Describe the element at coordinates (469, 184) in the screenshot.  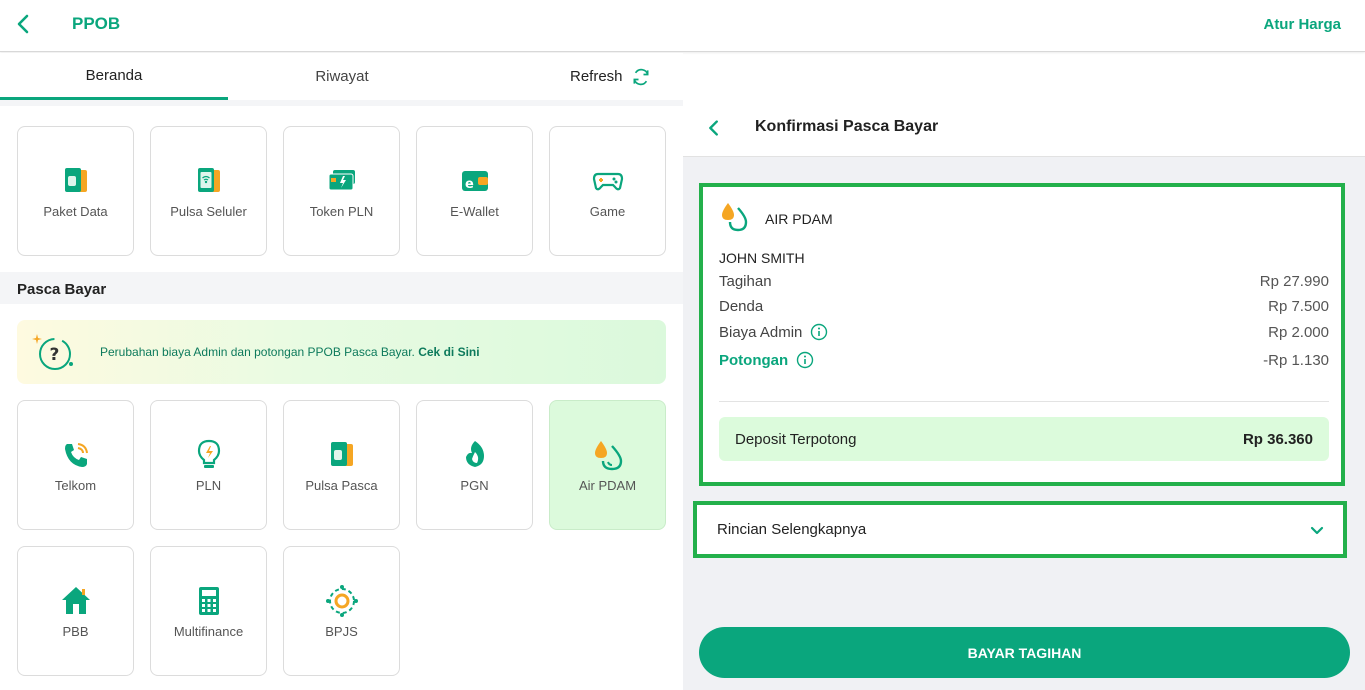
I see `svg-text: e` at that location.